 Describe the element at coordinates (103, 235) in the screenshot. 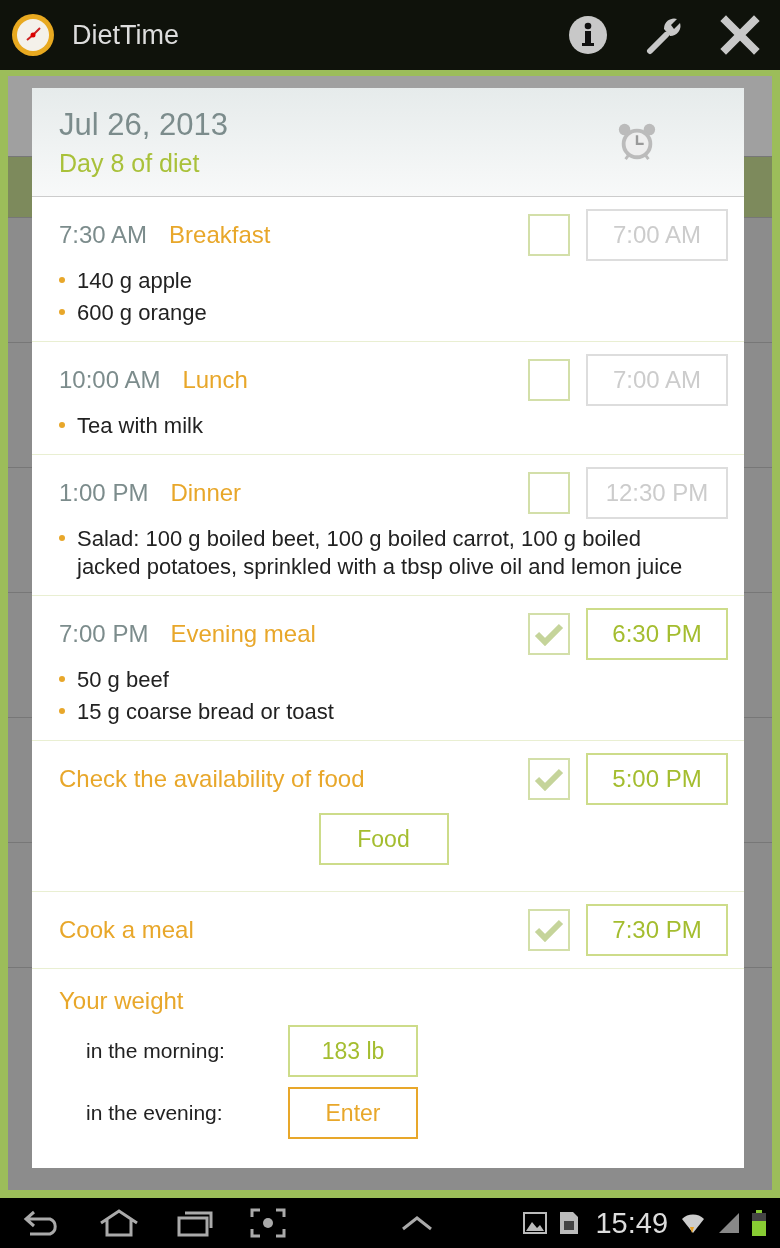

I see `meal-time: 7:30 AM` at that location.